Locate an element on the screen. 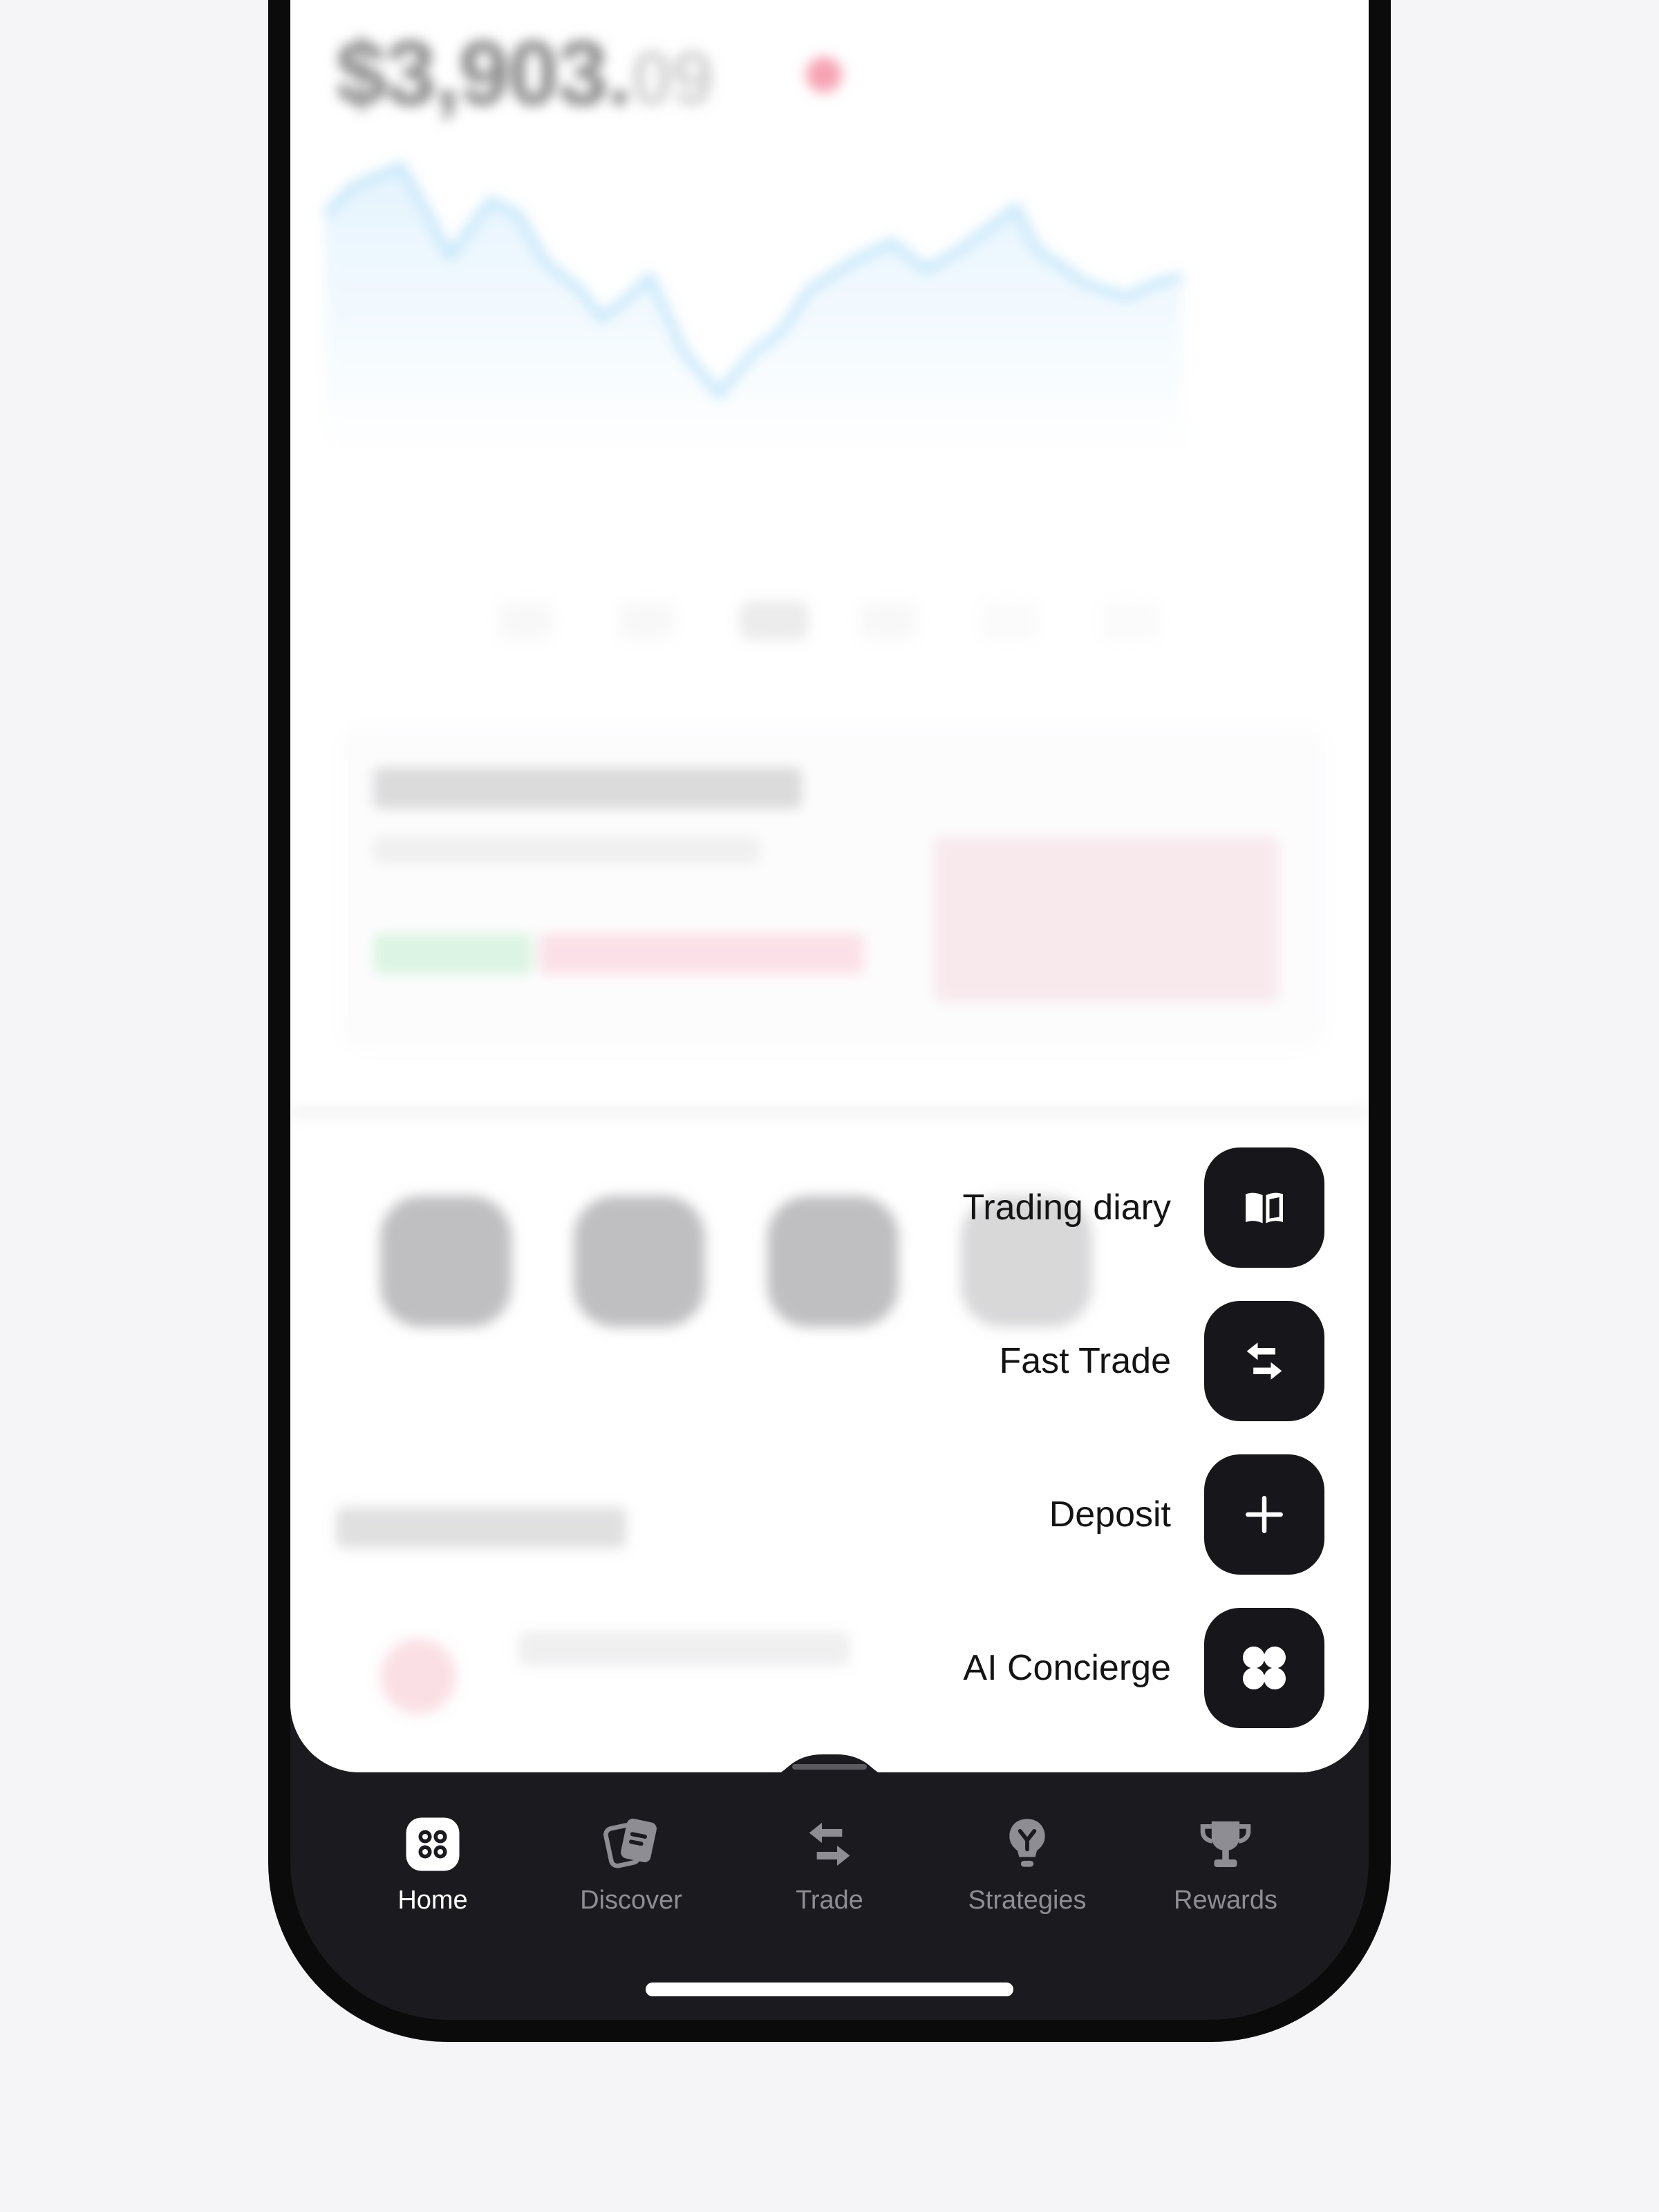  tab-label: Discover is located at coordinates (631, 1900).